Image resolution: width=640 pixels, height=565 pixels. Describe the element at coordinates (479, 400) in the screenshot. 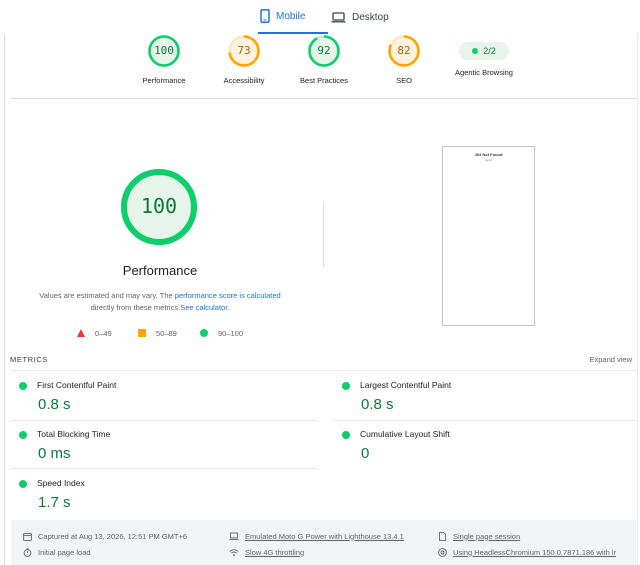

I see `metric-largest-contentful-paint: Largest Contentful Paint 0.8 s` at that location.